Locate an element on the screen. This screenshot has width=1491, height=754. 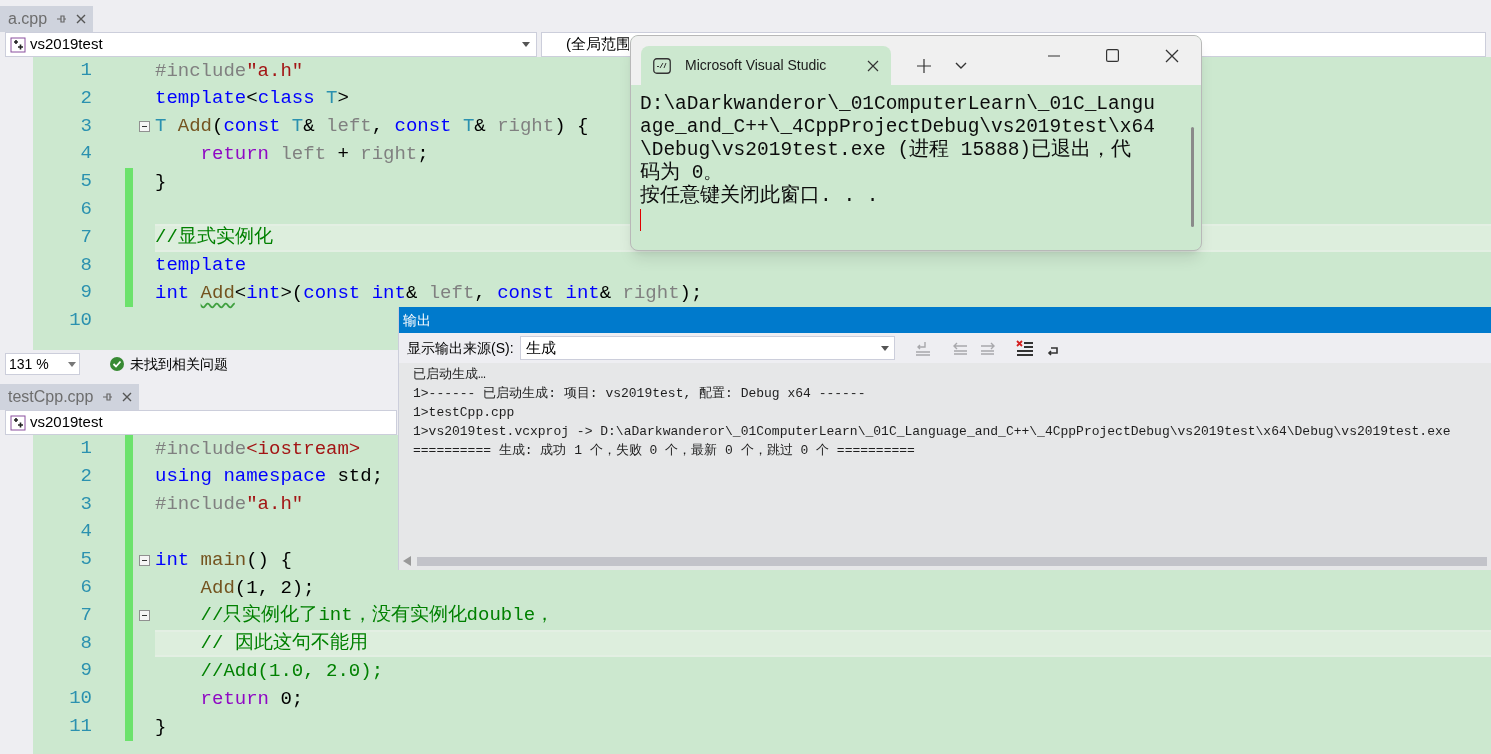
code-line: int Add<int>(const int& left, const int& right); is located at coordinates (429, 294).